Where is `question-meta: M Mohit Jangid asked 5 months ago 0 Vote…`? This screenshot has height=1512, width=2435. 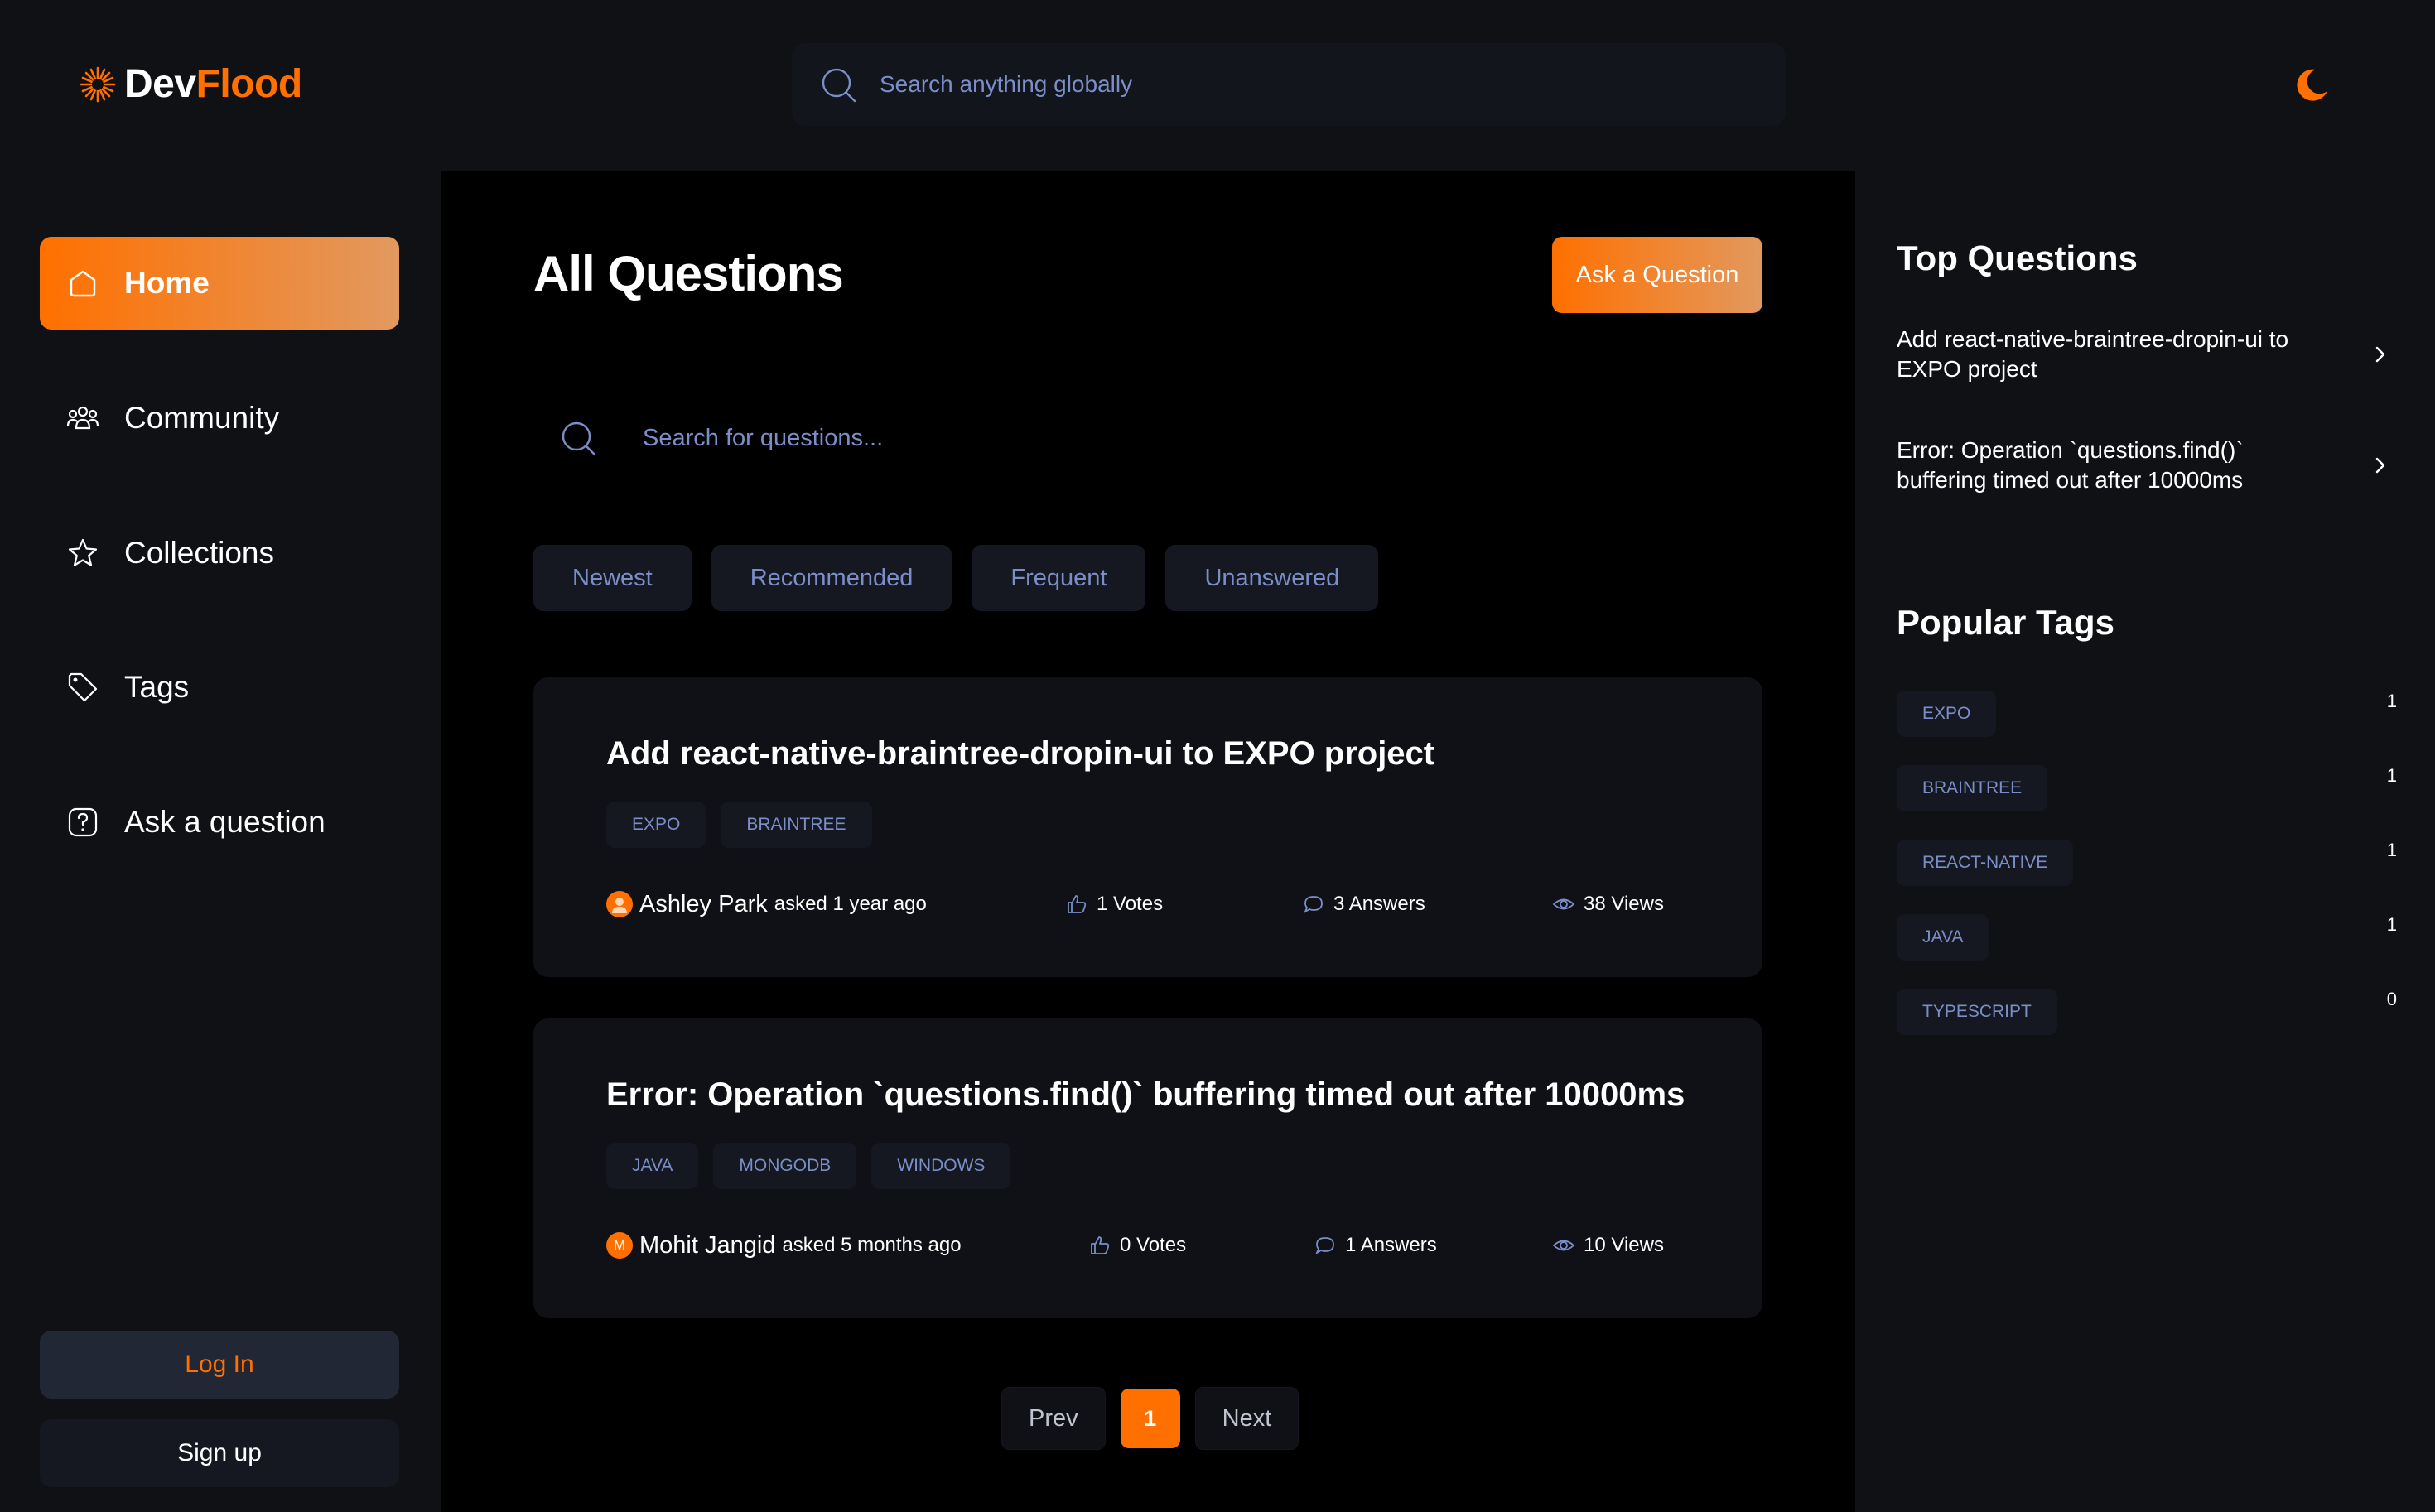
question-meta: M Mohit Jangid asked 5 months ago 0 Vote… is located at coordinates (1148, 1245).